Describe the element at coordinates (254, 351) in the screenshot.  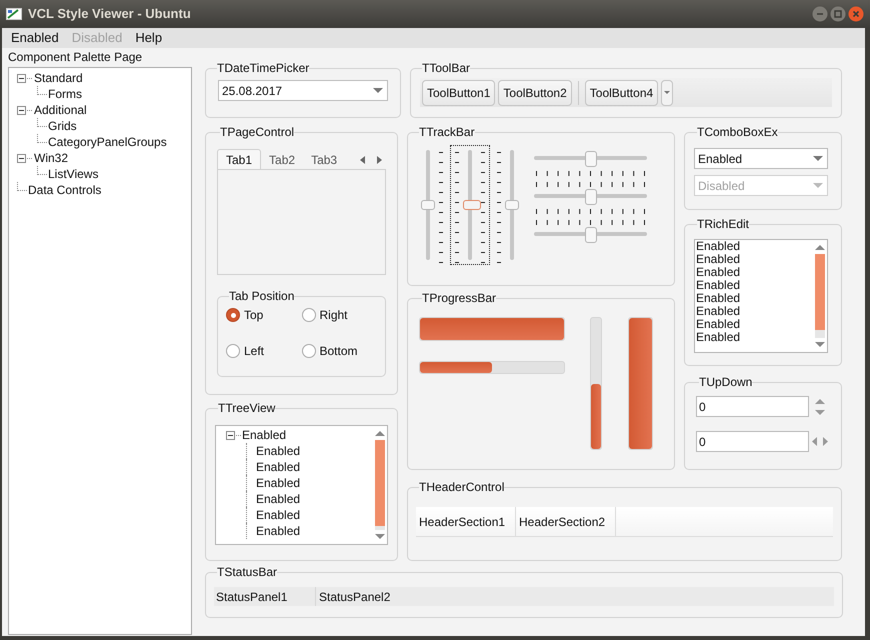
I see `radio-label: Left` at that location.